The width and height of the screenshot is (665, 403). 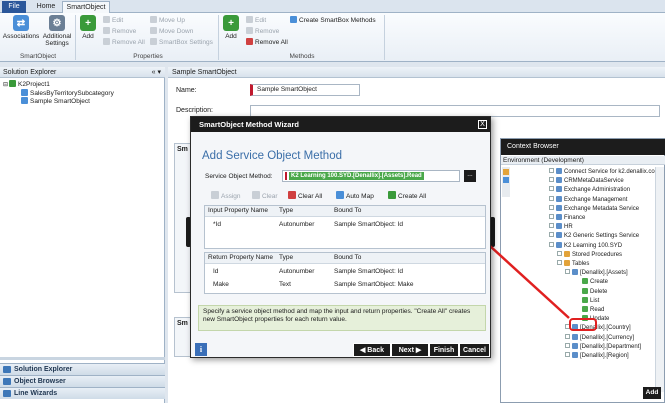 I want to click on clear-all-label: Clear All, so click(x=310, y=196).